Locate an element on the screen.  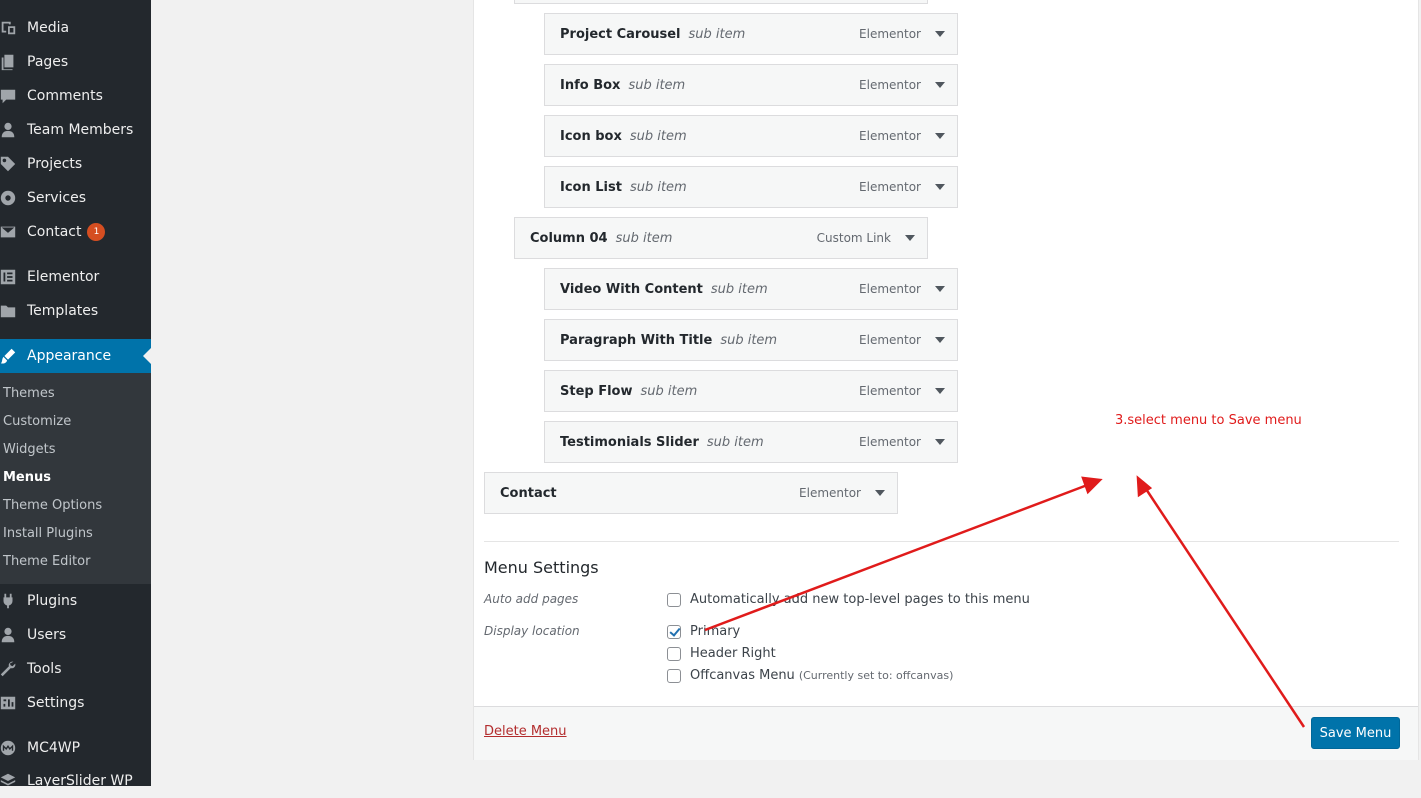
menu-item-step-flow: Step Flow sub item Elementor is located at coordinates (751, 391).